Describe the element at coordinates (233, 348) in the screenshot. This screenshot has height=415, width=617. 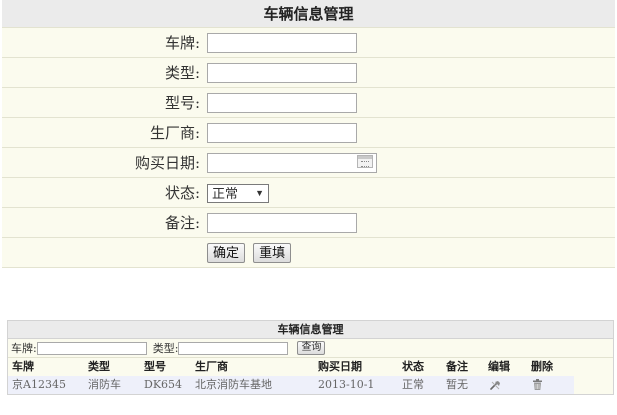
I see `search-type-input` at that location.